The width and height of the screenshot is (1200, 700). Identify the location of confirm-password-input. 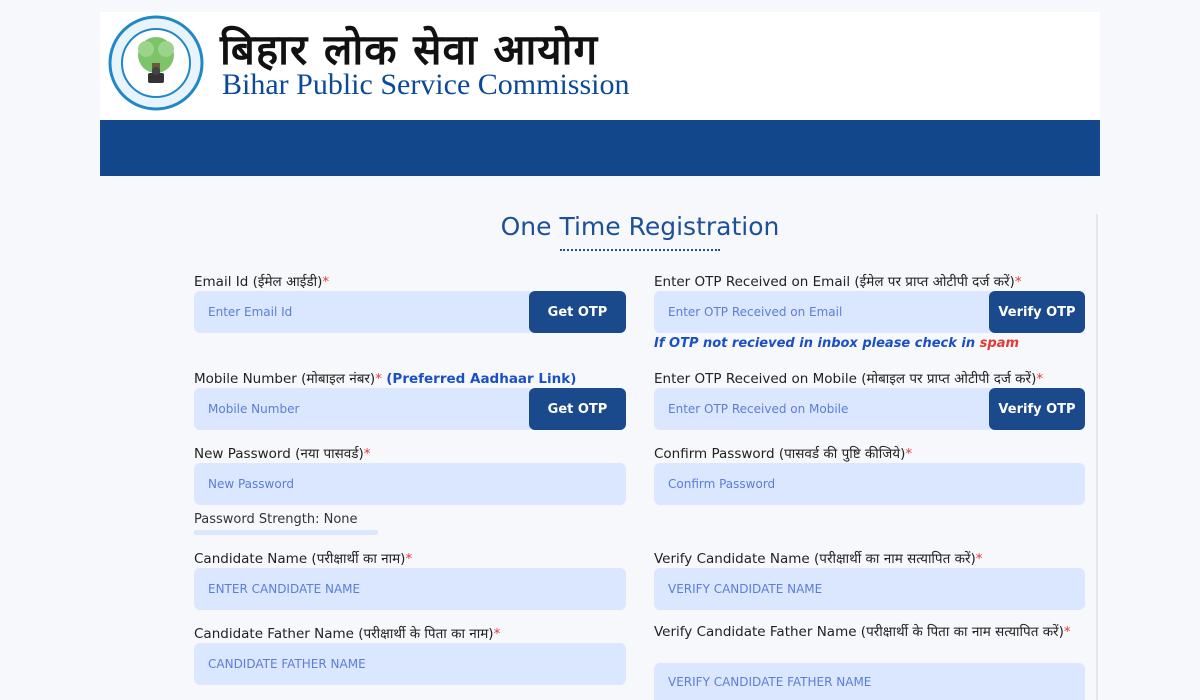
(869, 484).